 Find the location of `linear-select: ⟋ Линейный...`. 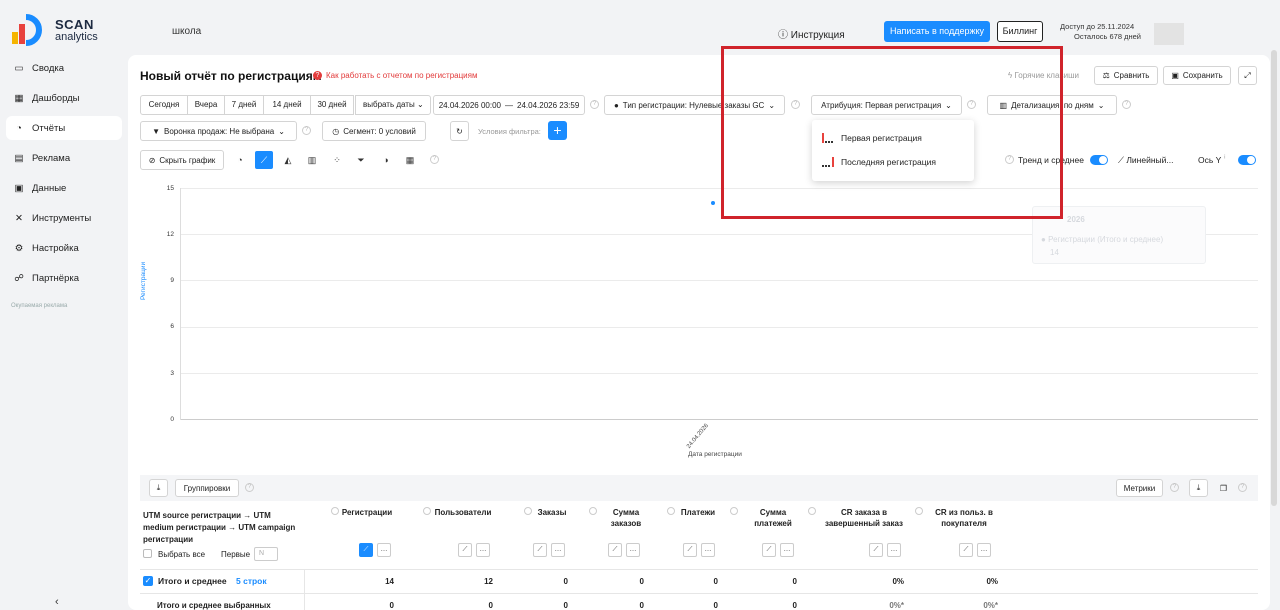

linear-select: ⟋ Линейный... is located at coordinates (1145, 160).